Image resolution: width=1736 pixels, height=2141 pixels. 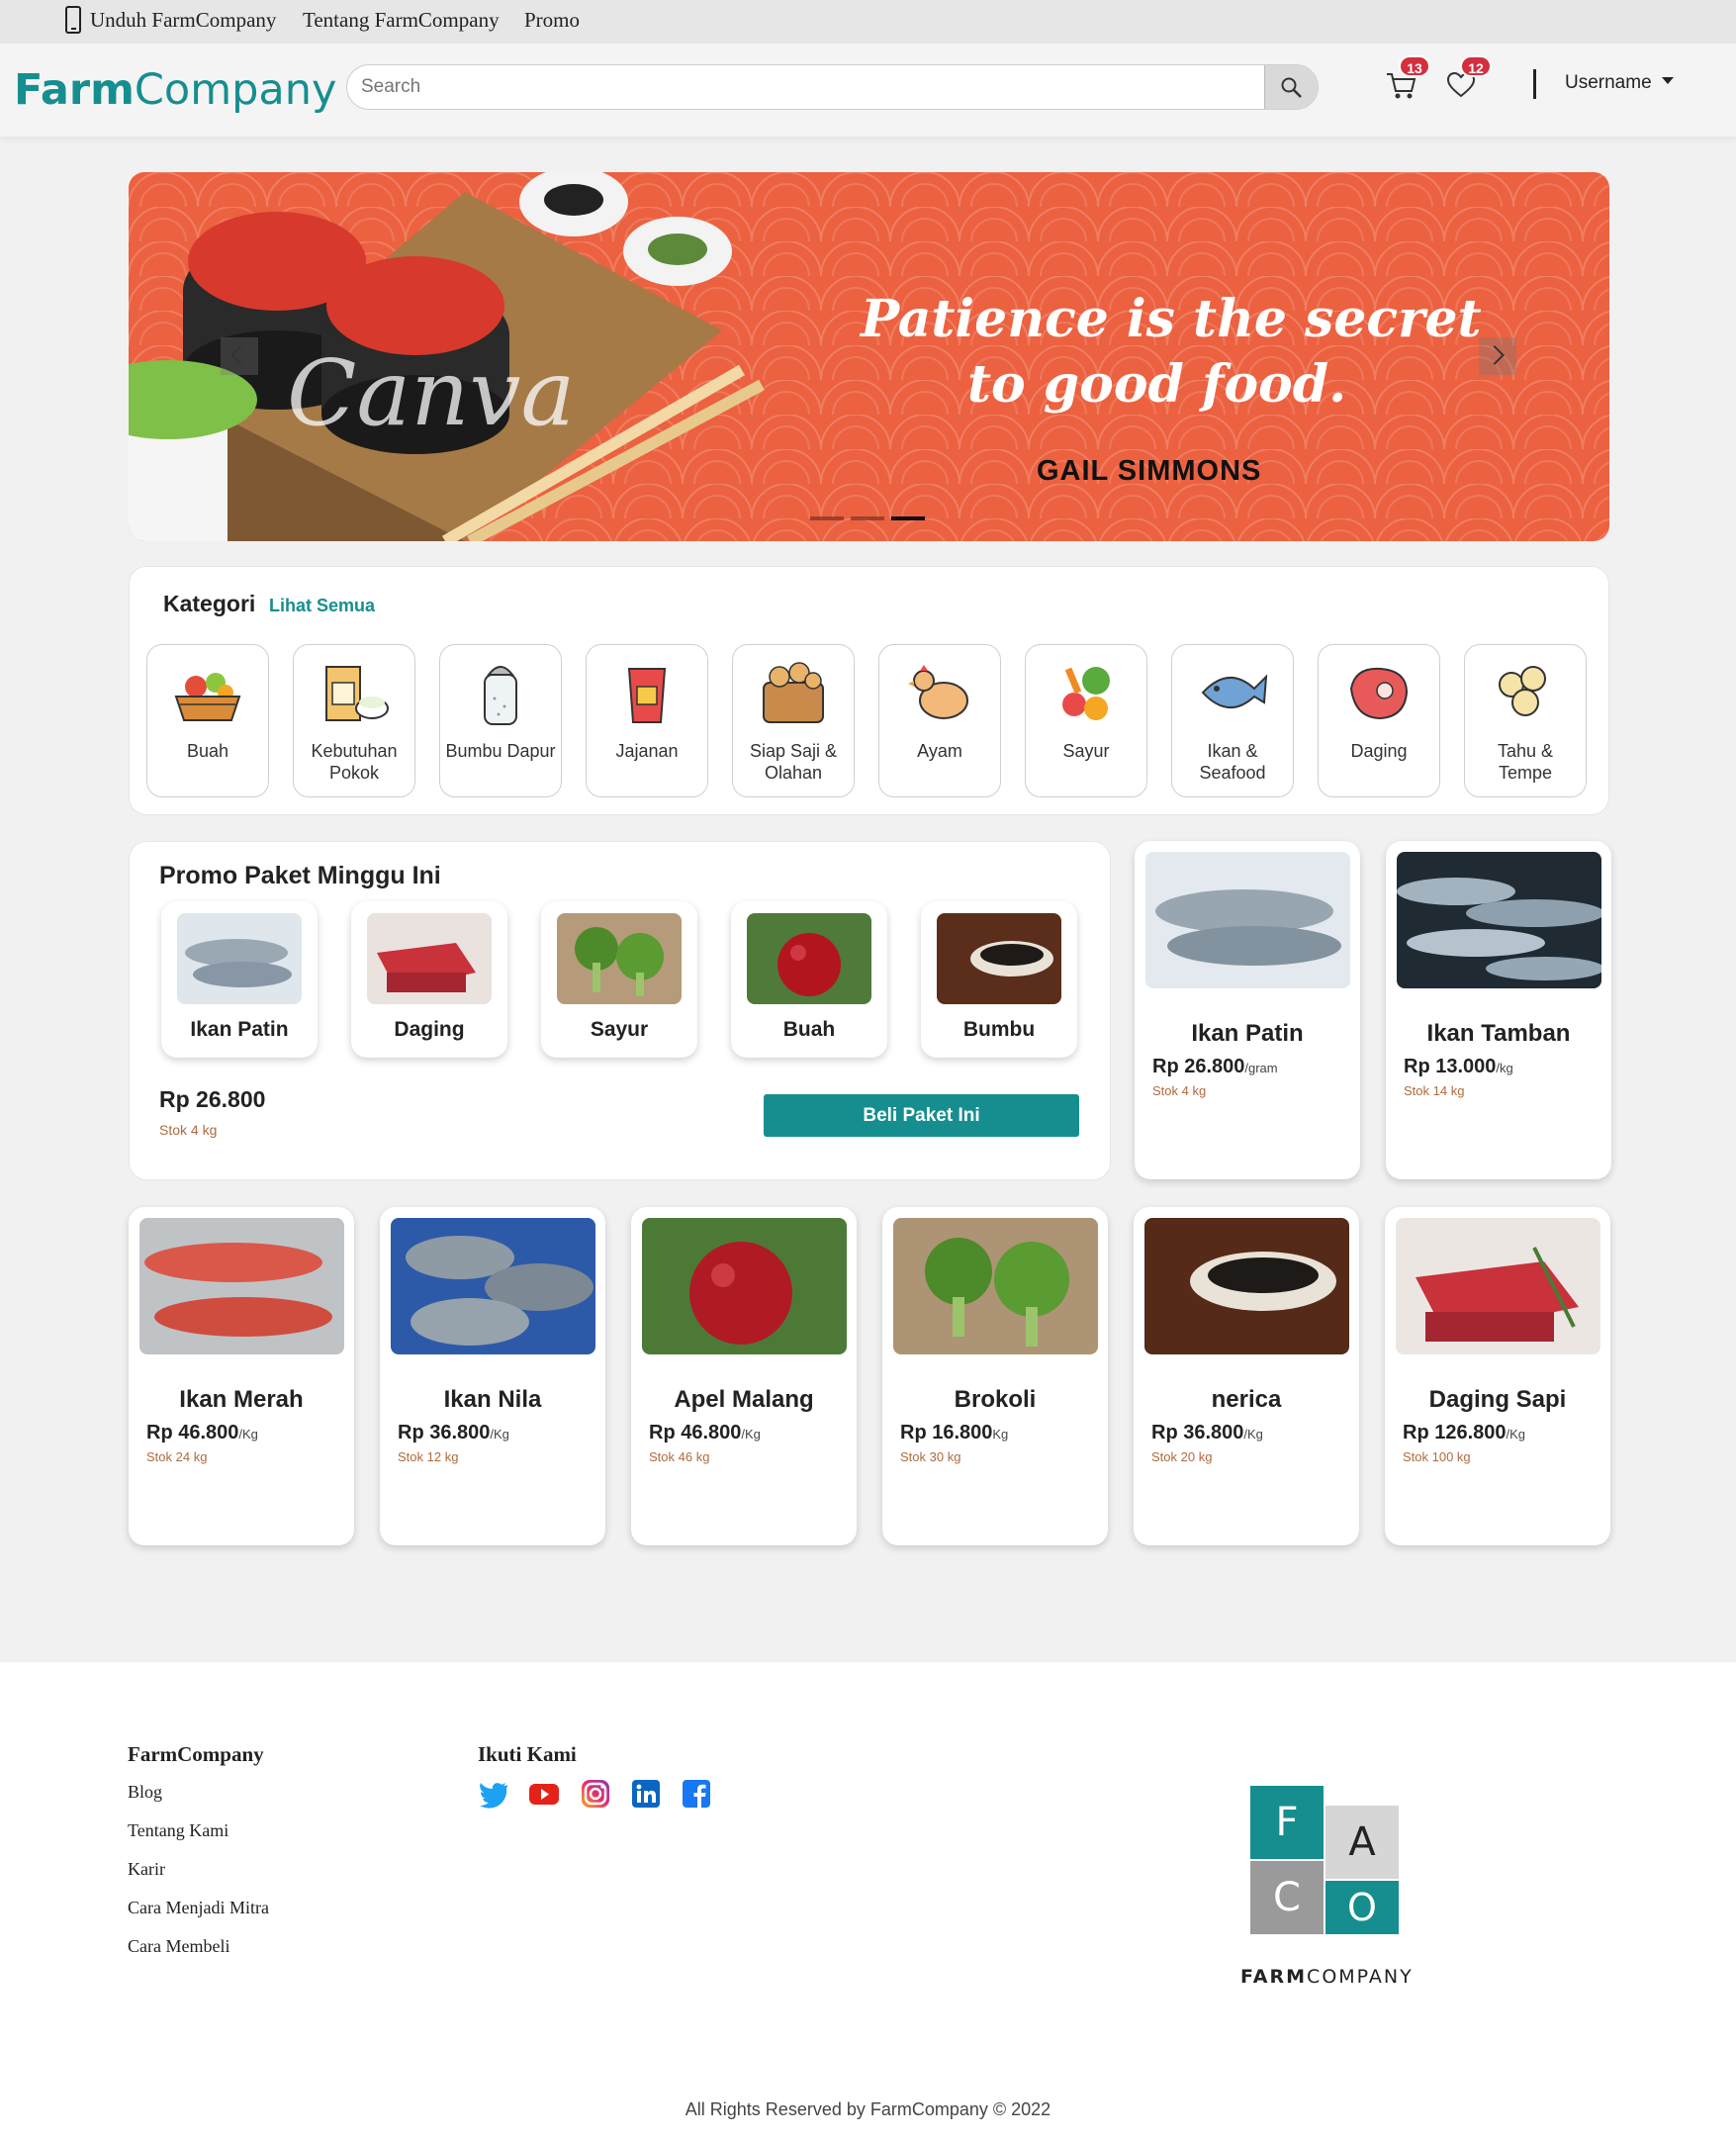 I want to click on promo-item-label: Daging, so click(x=429, y=1030).